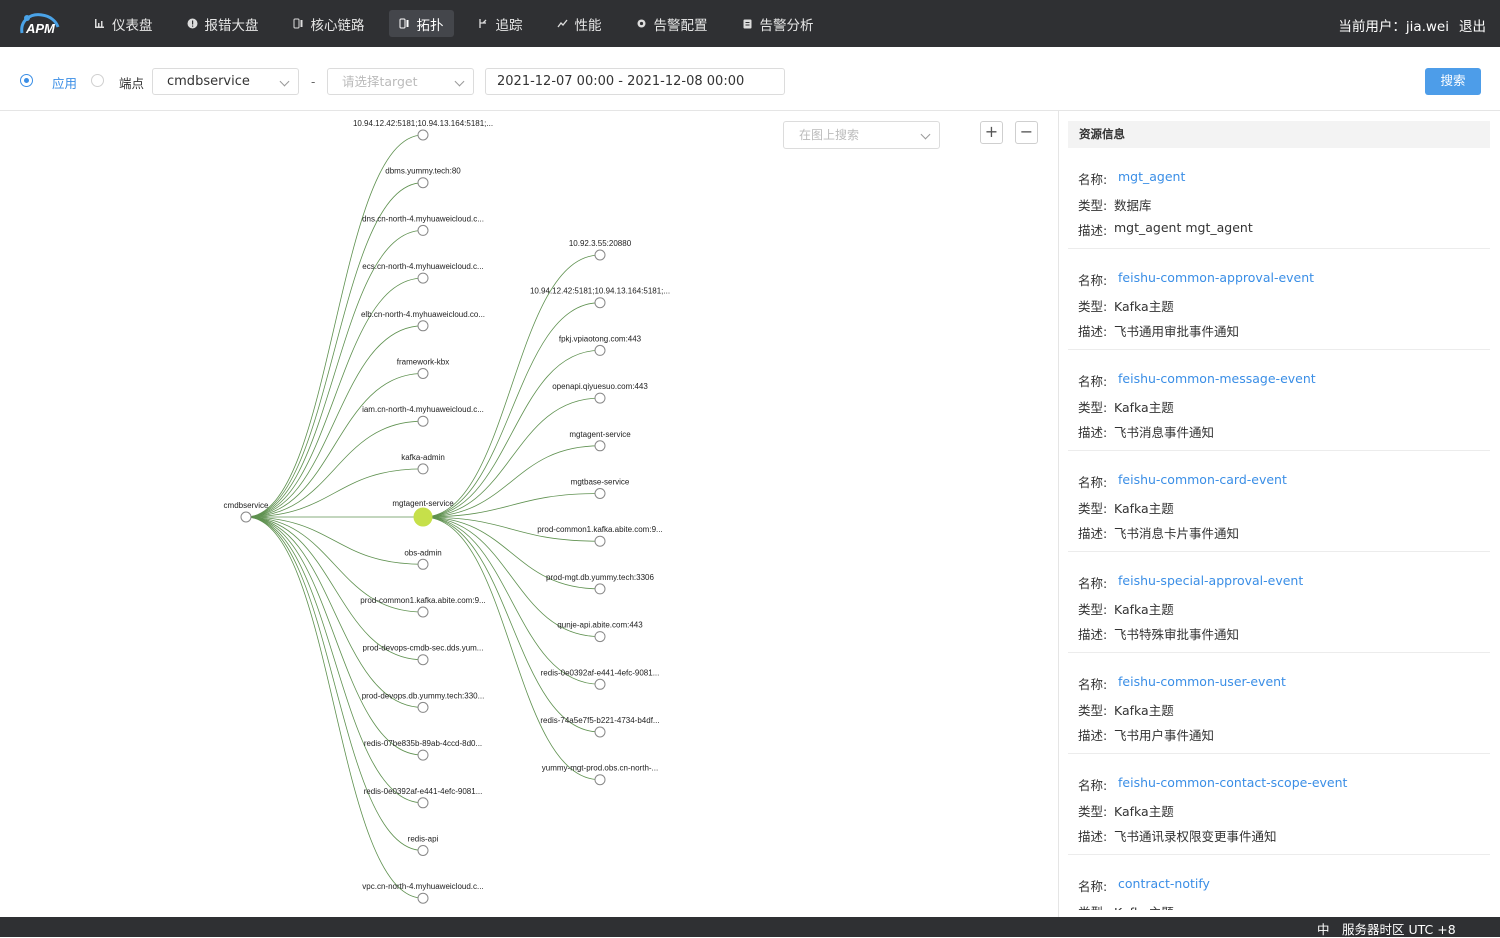 Image resolution: width=1500 pixels, height=938 pixels. What do you see at coordinates (991, 132) in the screenshot?
I see `zoom-in-button: +` at bounding box center [991, 132].